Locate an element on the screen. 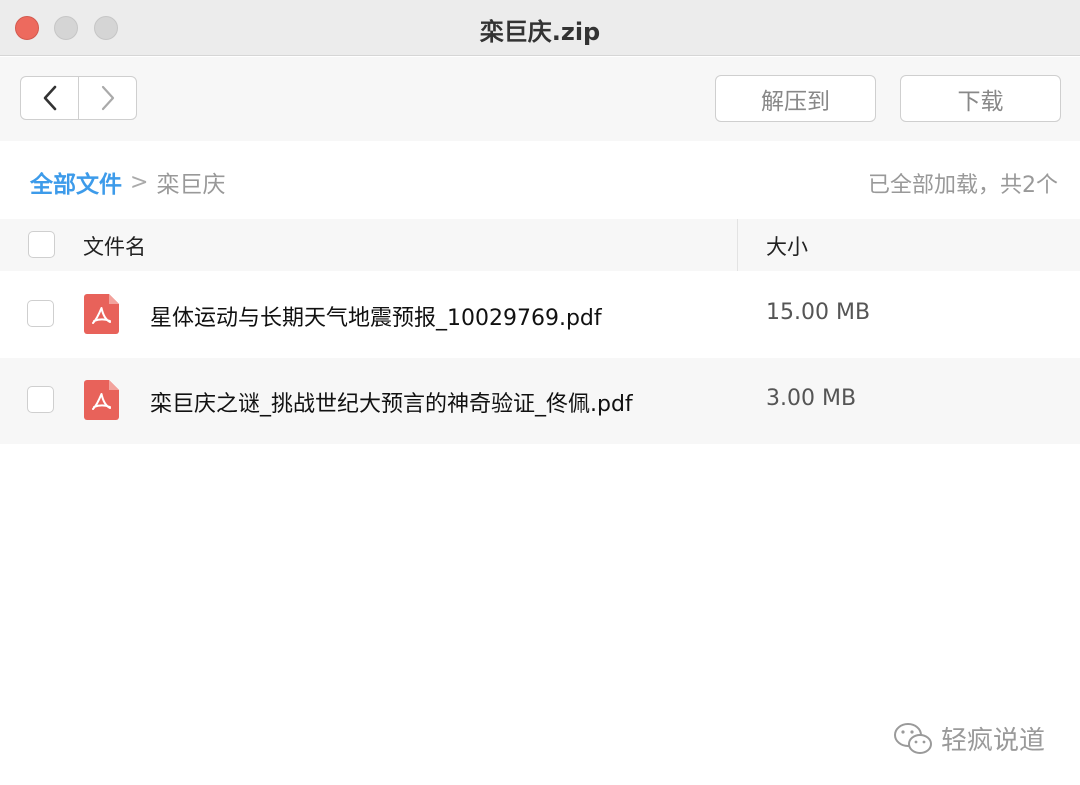 The width and height of the screenshot is (1080, 785). chevron-right-icon is located at coordinates (107, 98).